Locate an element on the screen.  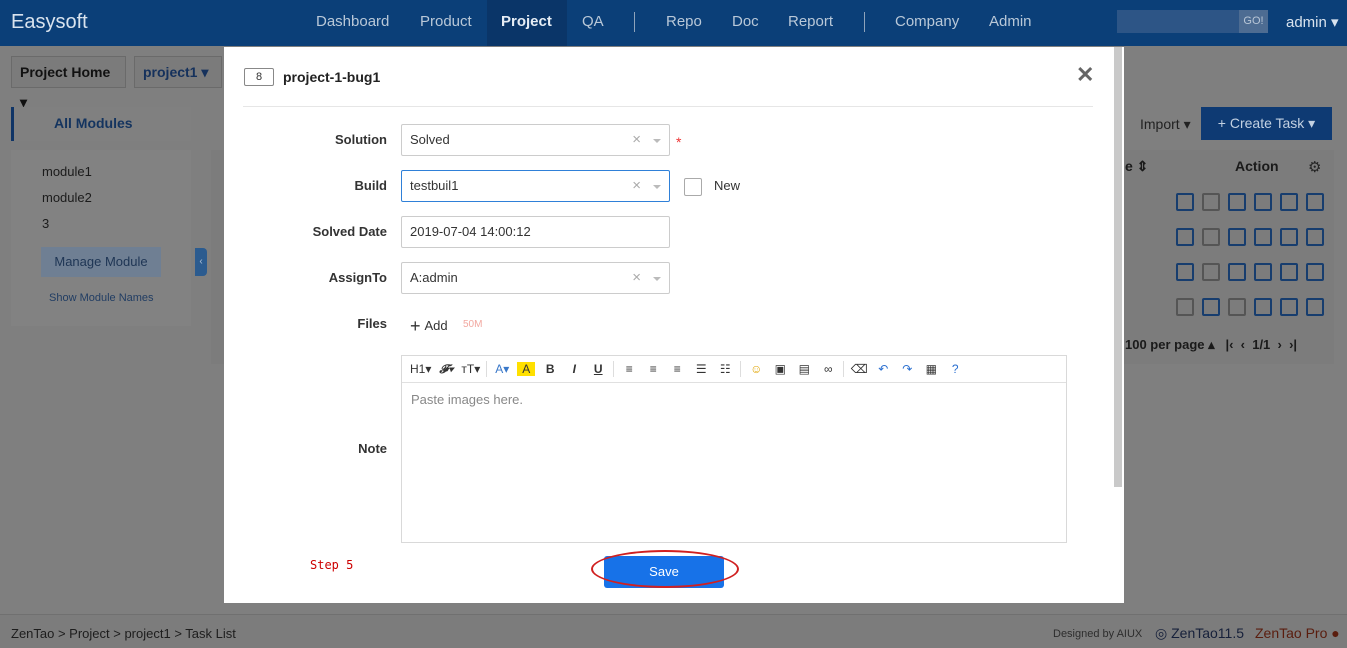
zentao-version-link: ◎ ZenTao11.5 is located at coordinates (1199, 633).